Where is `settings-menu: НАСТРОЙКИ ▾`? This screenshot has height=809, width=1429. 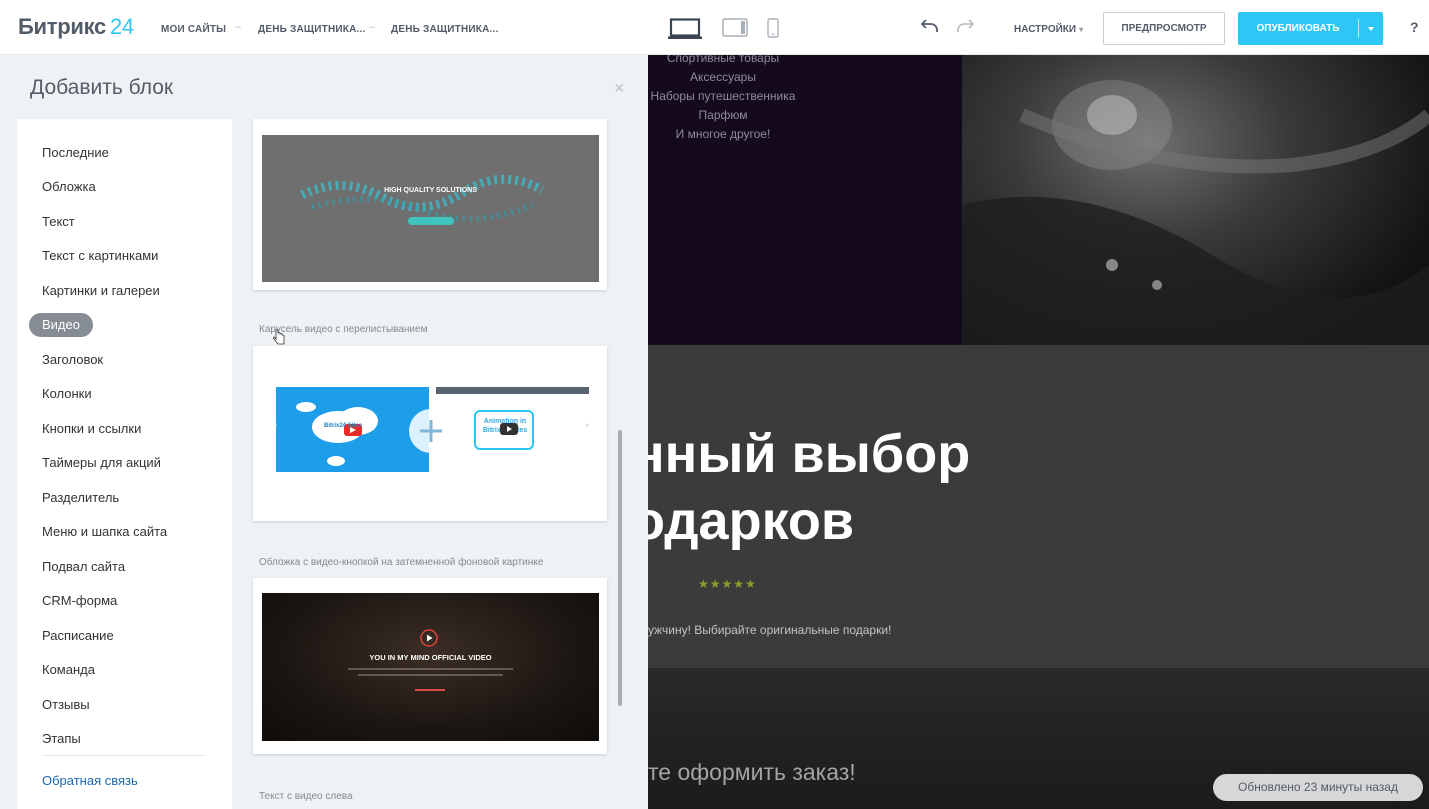
settings-menu: НАСТРОЙКИ ▾ is located at coordinates (1048, 29).